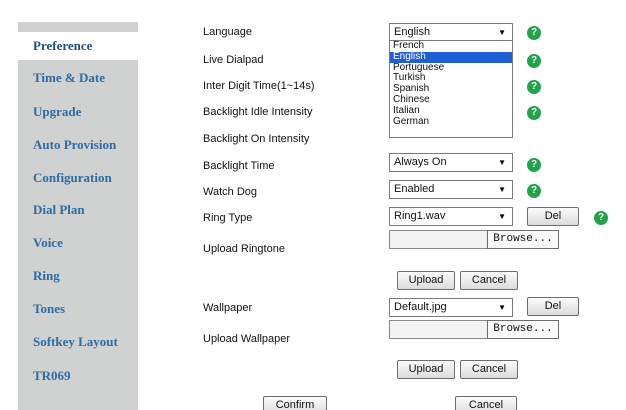 The height and width of the screenshot is (410, 626). What do you see at coordinates (534, 33) in the screenshot?
I see `language-help-icon: ?` at bounding box center [534, 33].